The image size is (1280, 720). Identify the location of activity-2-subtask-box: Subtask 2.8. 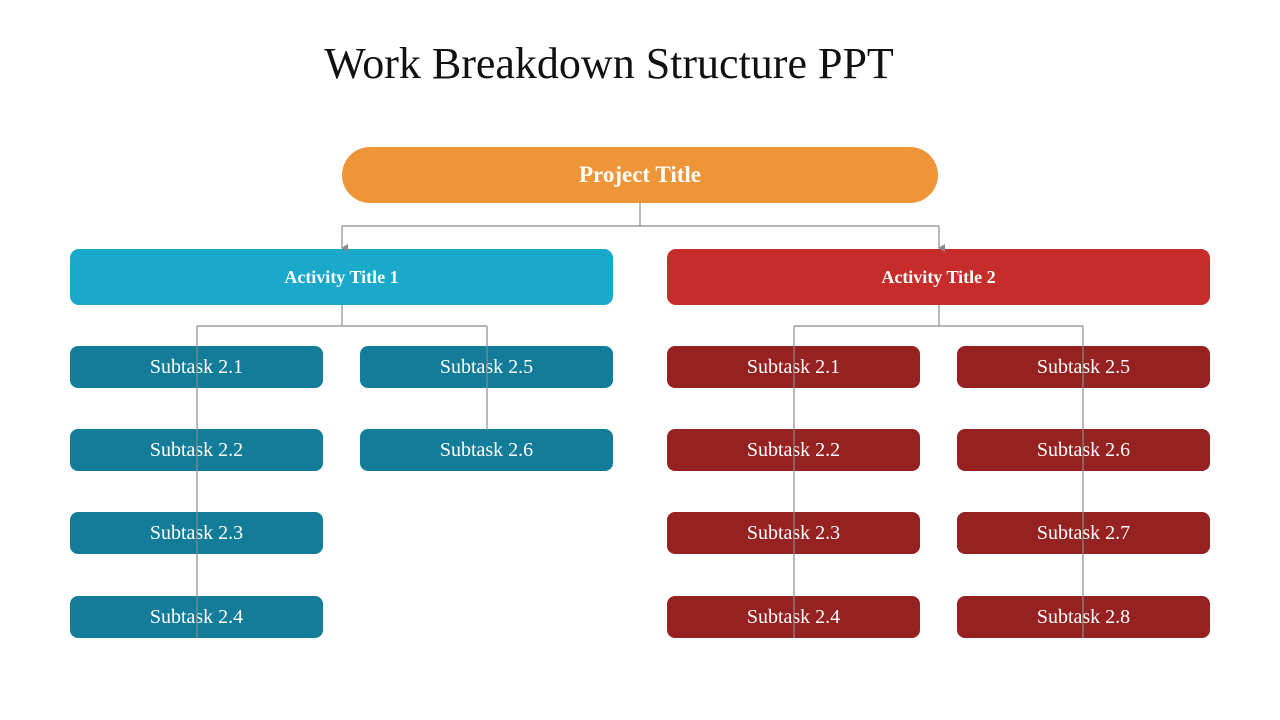
(1083, 617).